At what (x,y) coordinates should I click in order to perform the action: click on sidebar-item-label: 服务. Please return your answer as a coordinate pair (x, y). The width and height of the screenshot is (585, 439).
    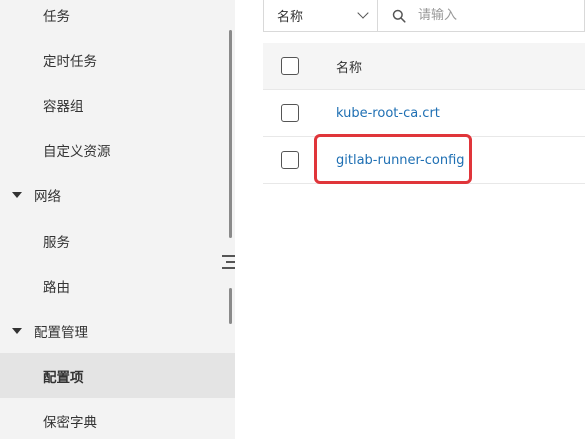
    Looking at the image, I should click on (56, 242).